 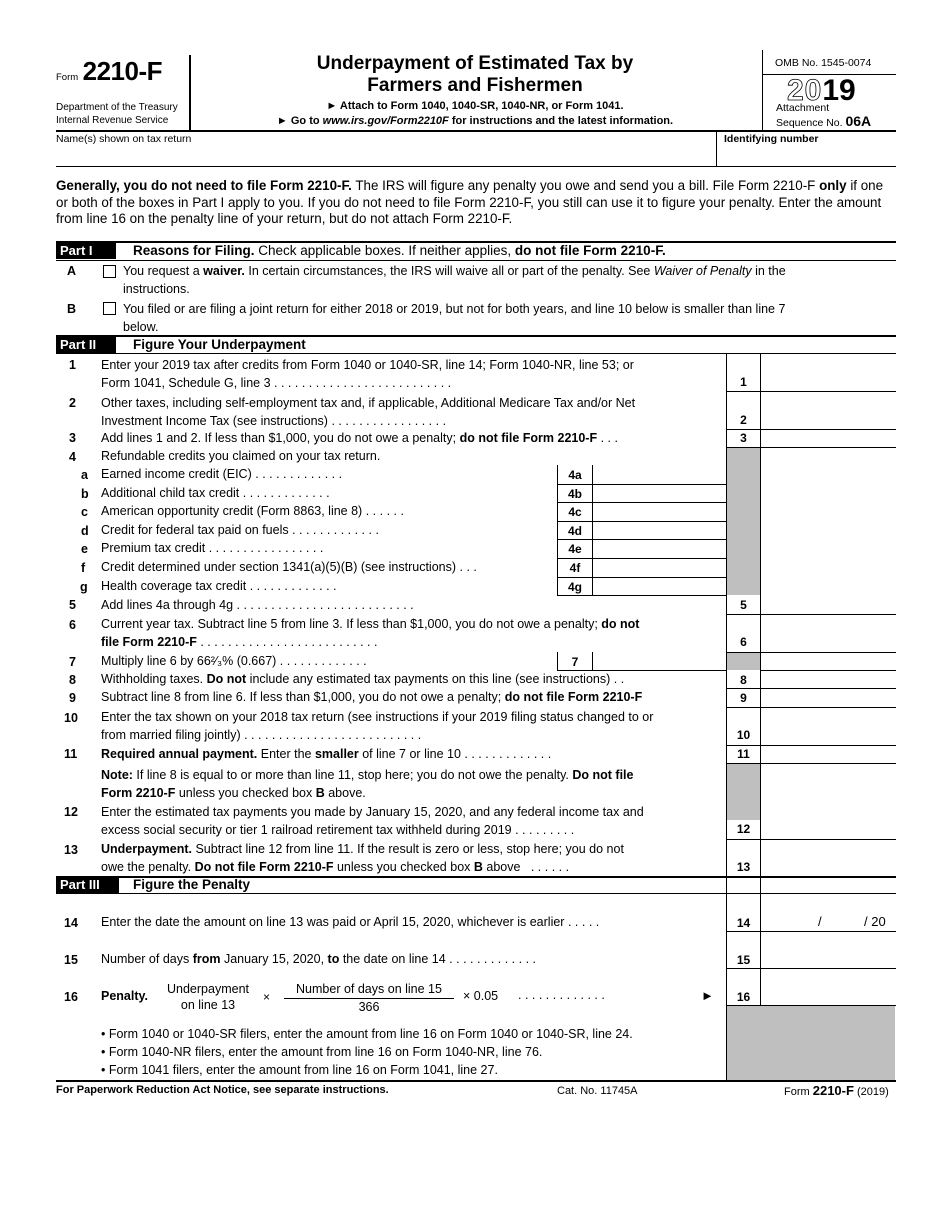 What do you see at coordinates (743, 754) in the screenshot?
I see `line11-box-label: 11` at bounding box center [743, 754].